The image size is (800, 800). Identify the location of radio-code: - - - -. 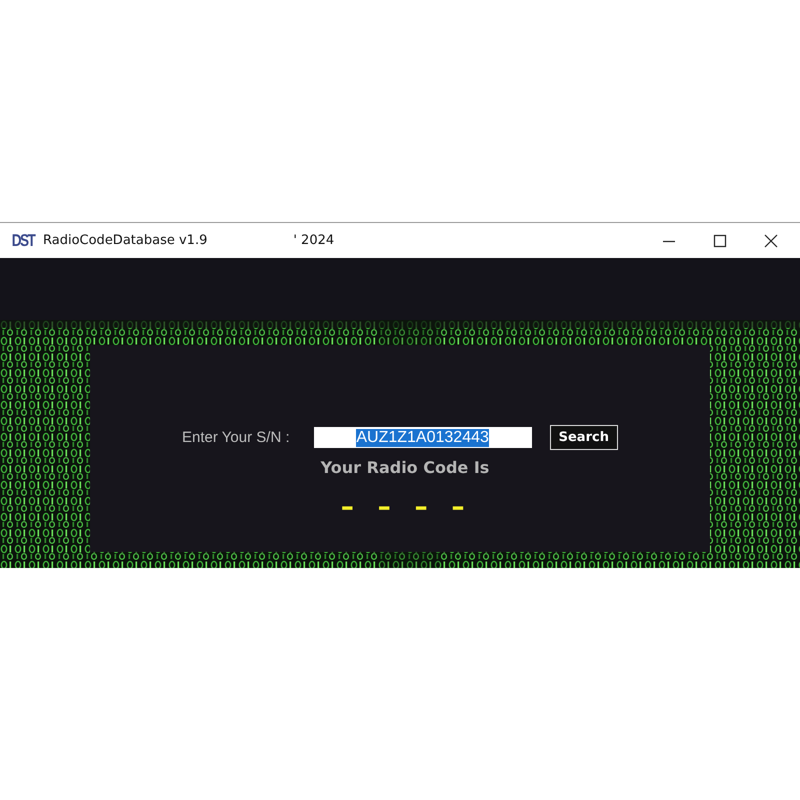
(405, 507).